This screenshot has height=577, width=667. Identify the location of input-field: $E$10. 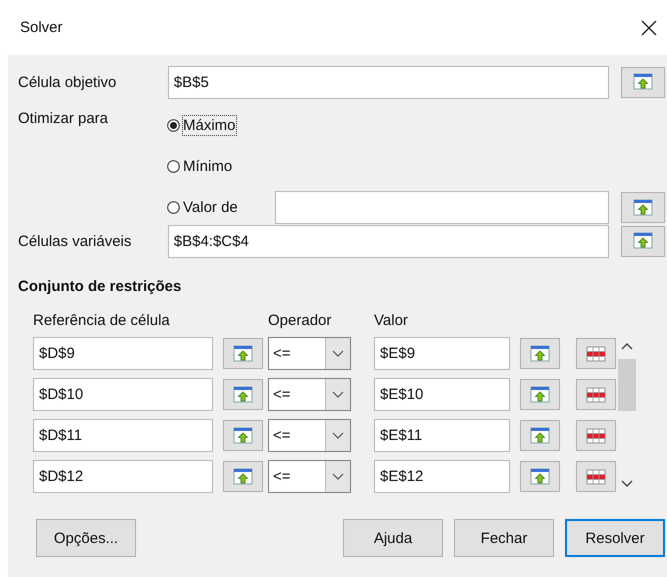
(442, 394).